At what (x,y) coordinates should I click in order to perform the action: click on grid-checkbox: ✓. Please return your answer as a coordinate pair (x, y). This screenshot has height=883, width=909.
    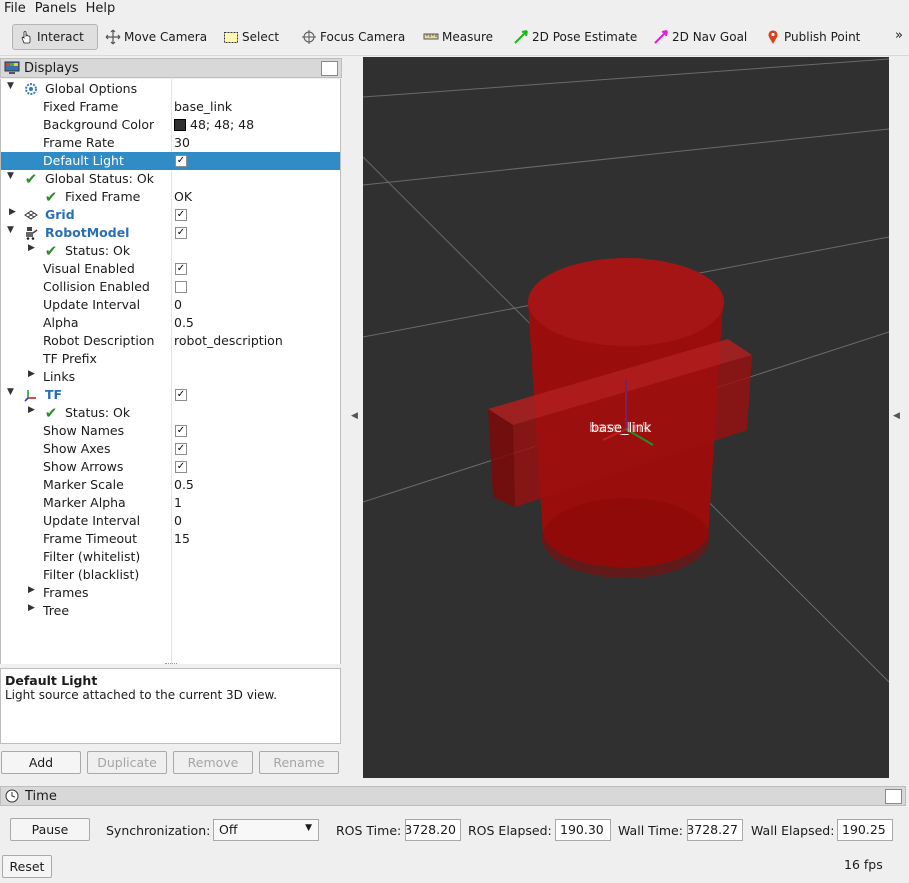
    Looking at the image, I should click on (181, 215).